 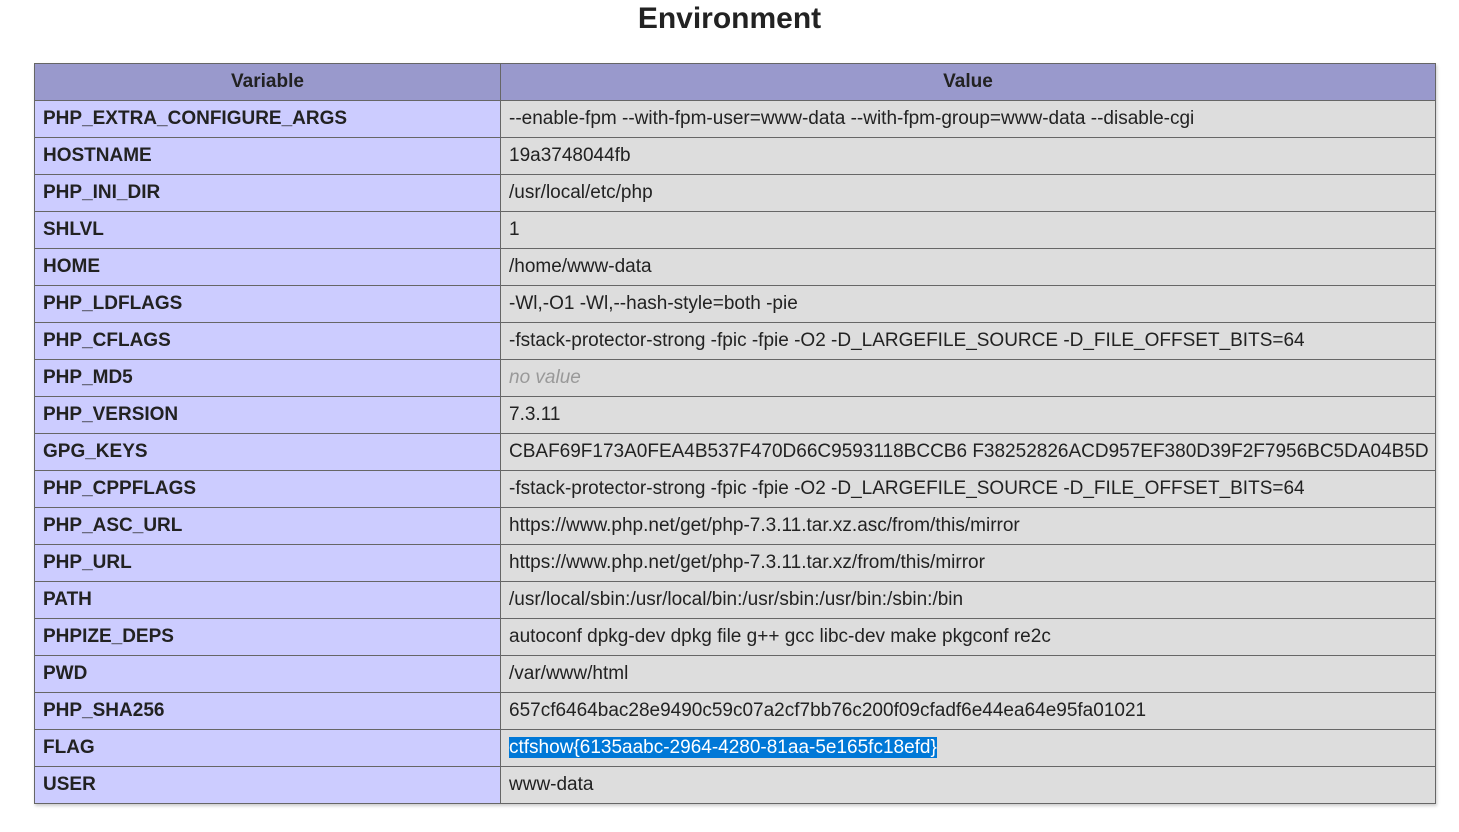 I want to click on table-row: HOME /home/www-data, so click(x=735, y=267).